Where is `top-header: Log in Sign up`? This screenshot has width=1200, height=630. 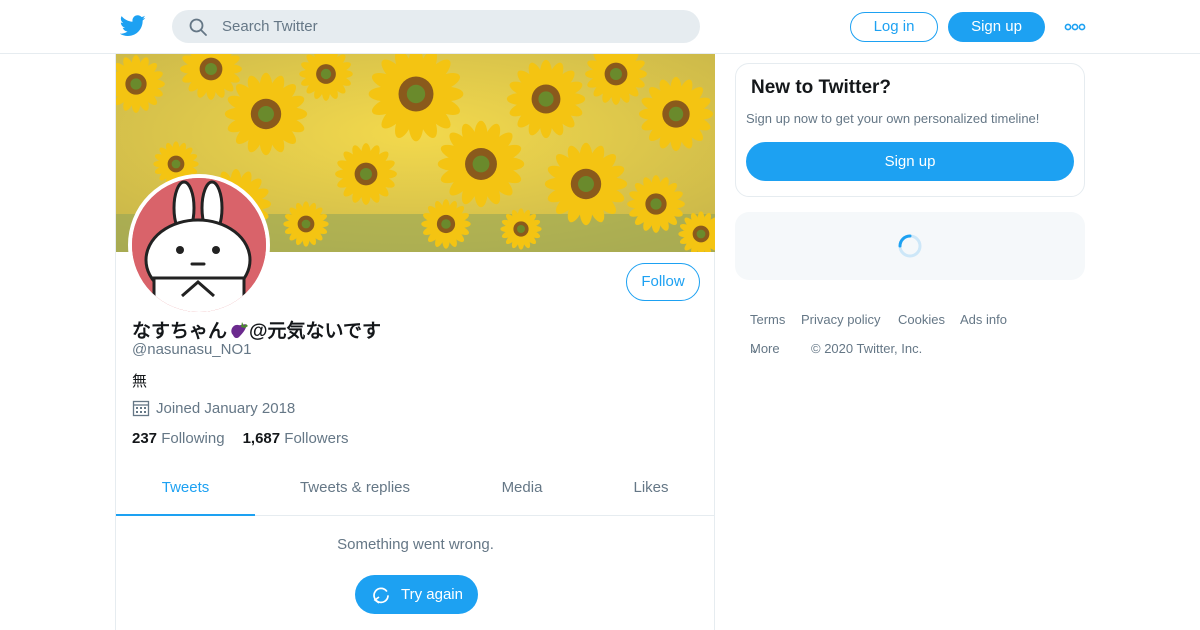
top-header: Log in Sign up is located at coordinates (600, 27).